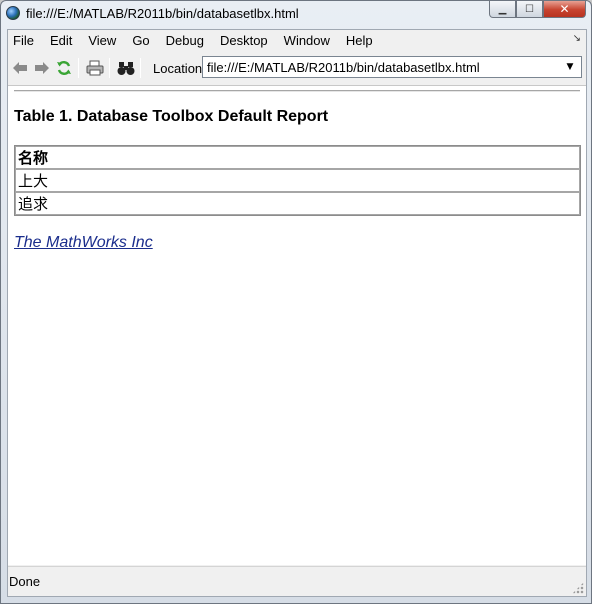 The height and width of the screenshot is (604, 592). I want to click on table-cell: 追求, so click(297, 203).